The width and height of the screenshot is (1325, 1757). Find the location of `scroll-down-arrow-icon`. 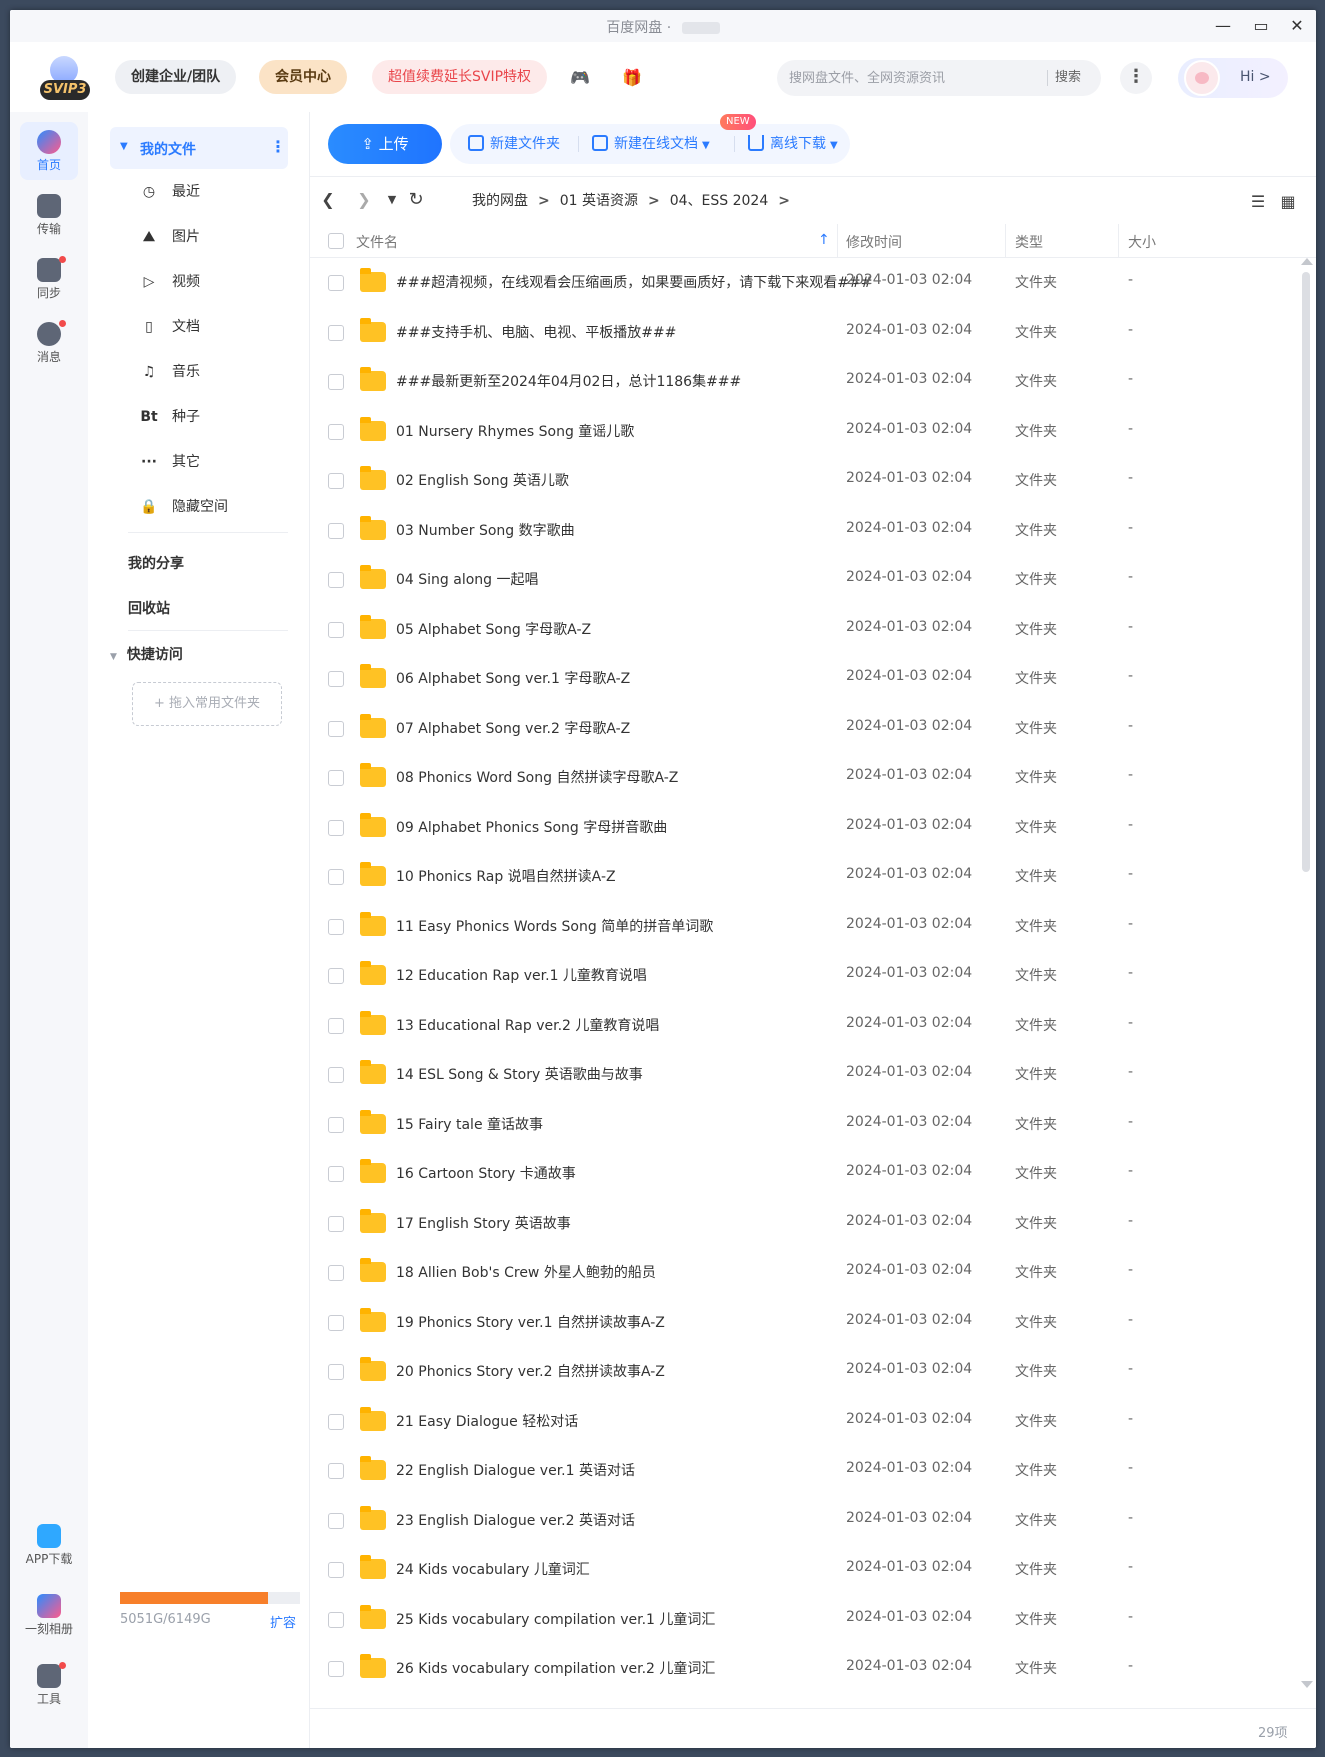

scroll-down-arrow-icon is located at coordinates (1307, 1684).